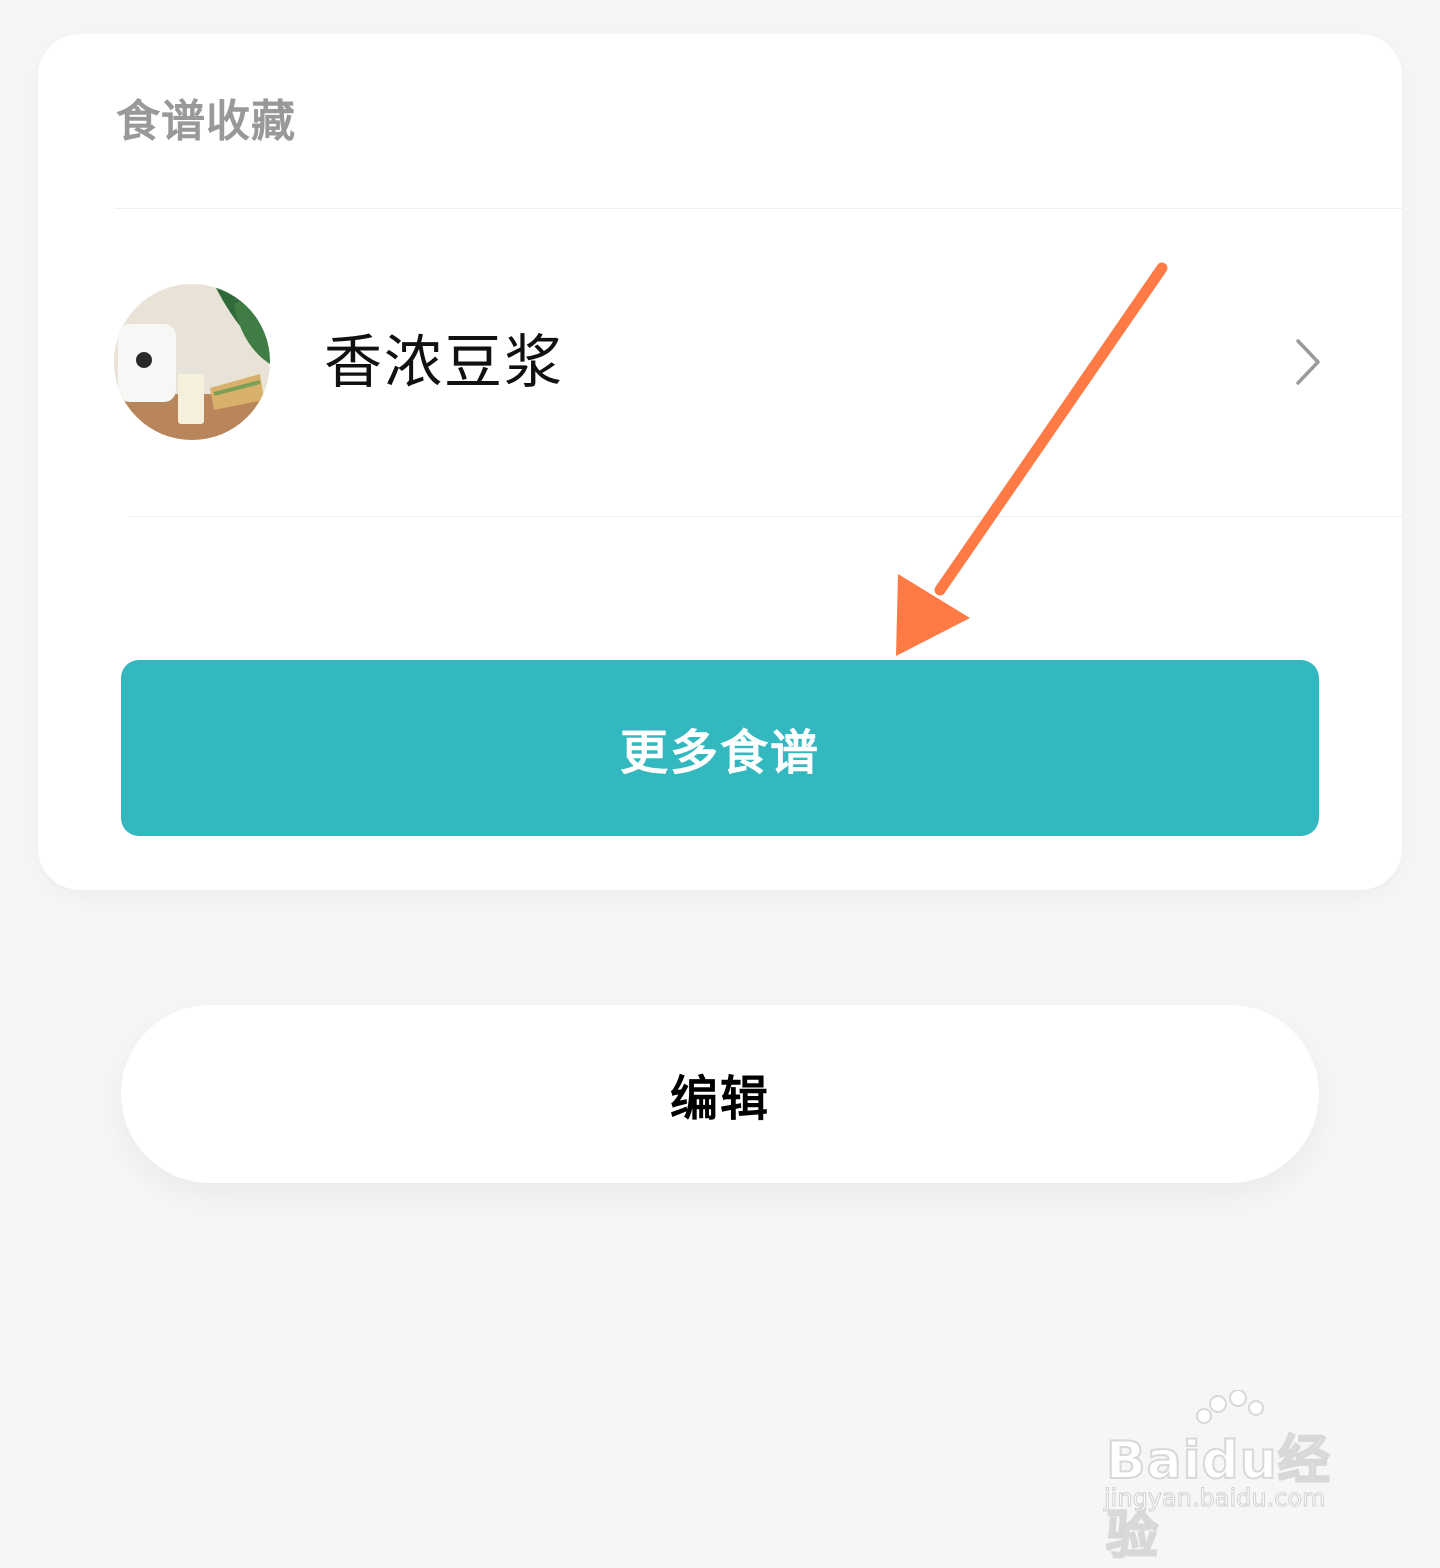 The image size is (1440, 1568). What do you see at coordinates (720, 748) in the screenshot?
I see `more-recipes-button: 更多食谱` at bounding box center [720, 748].